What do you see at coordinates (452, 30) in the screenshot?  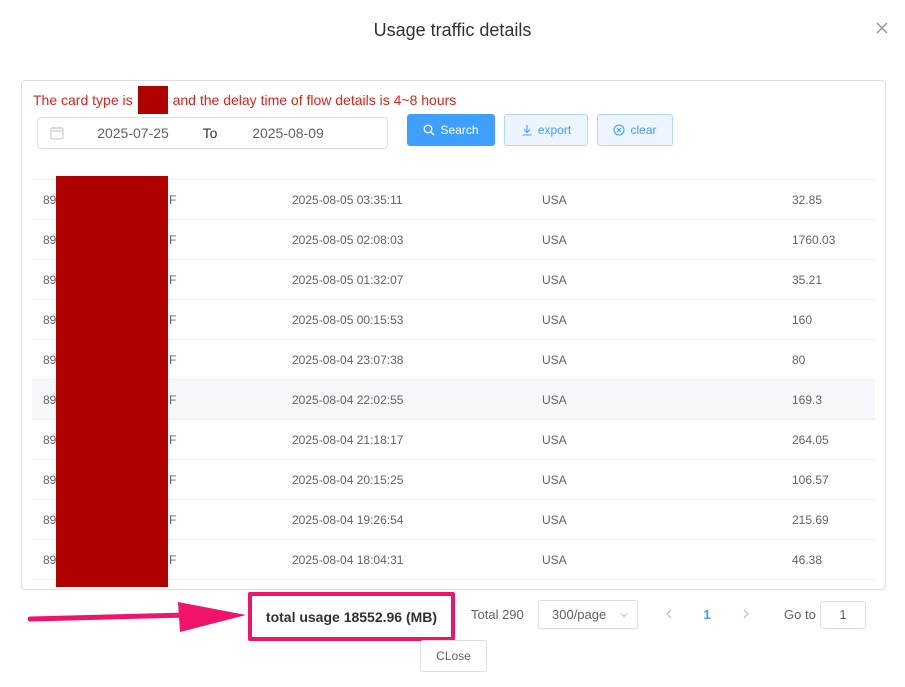 I see `dialog-title: Usage traffic details` at bounding box center [452, 30].